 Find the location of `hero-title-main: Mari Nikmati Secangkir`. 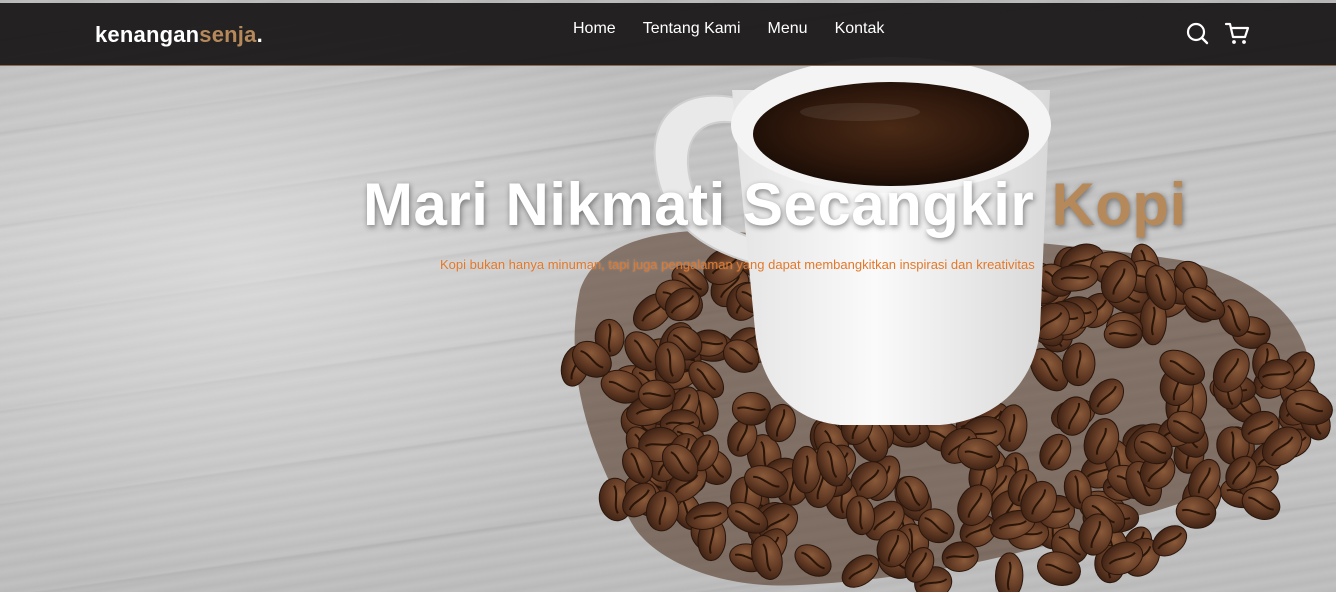

hero-title-main: Mari Nikmati Secangkir is located at coordinates (707, 204).